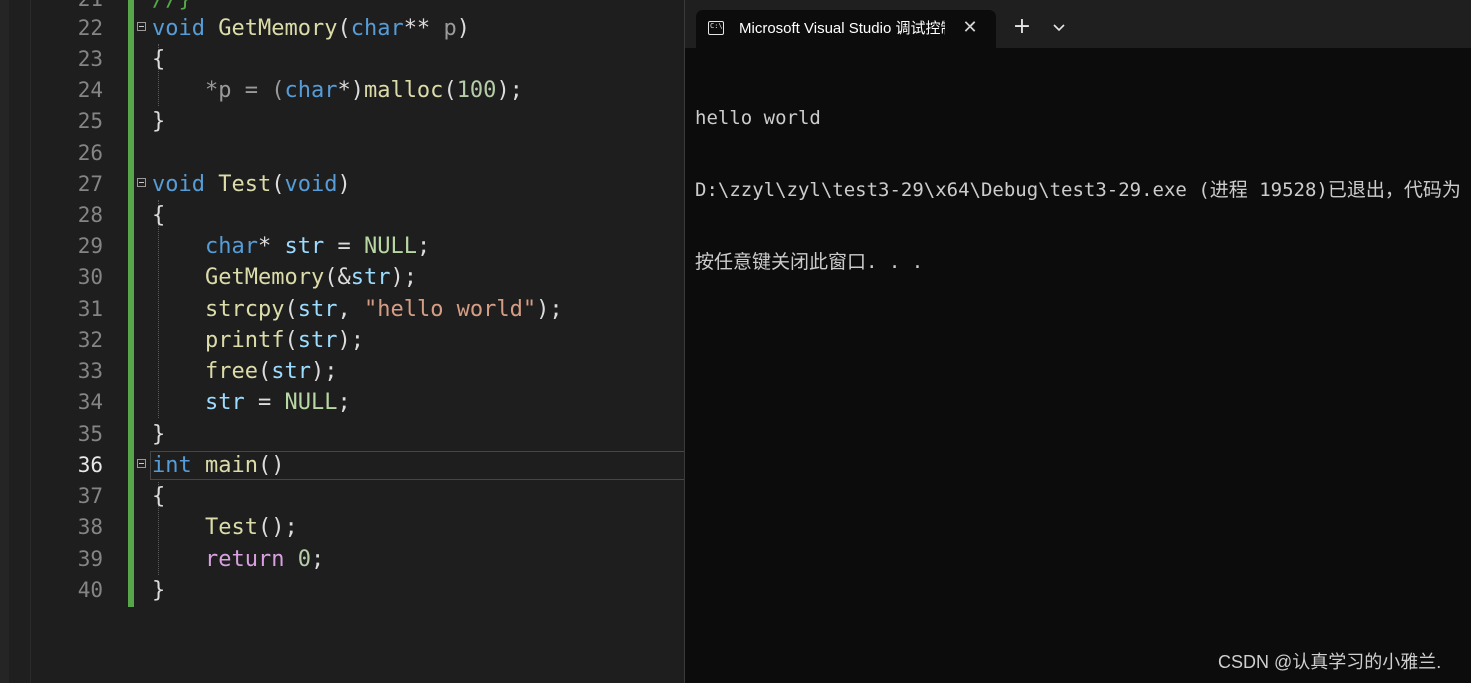 This screenshot has width=1471, height=683. Describe the element at coordinates (476, 90) in the screenshot. I see `number-literal: 100` at that location.